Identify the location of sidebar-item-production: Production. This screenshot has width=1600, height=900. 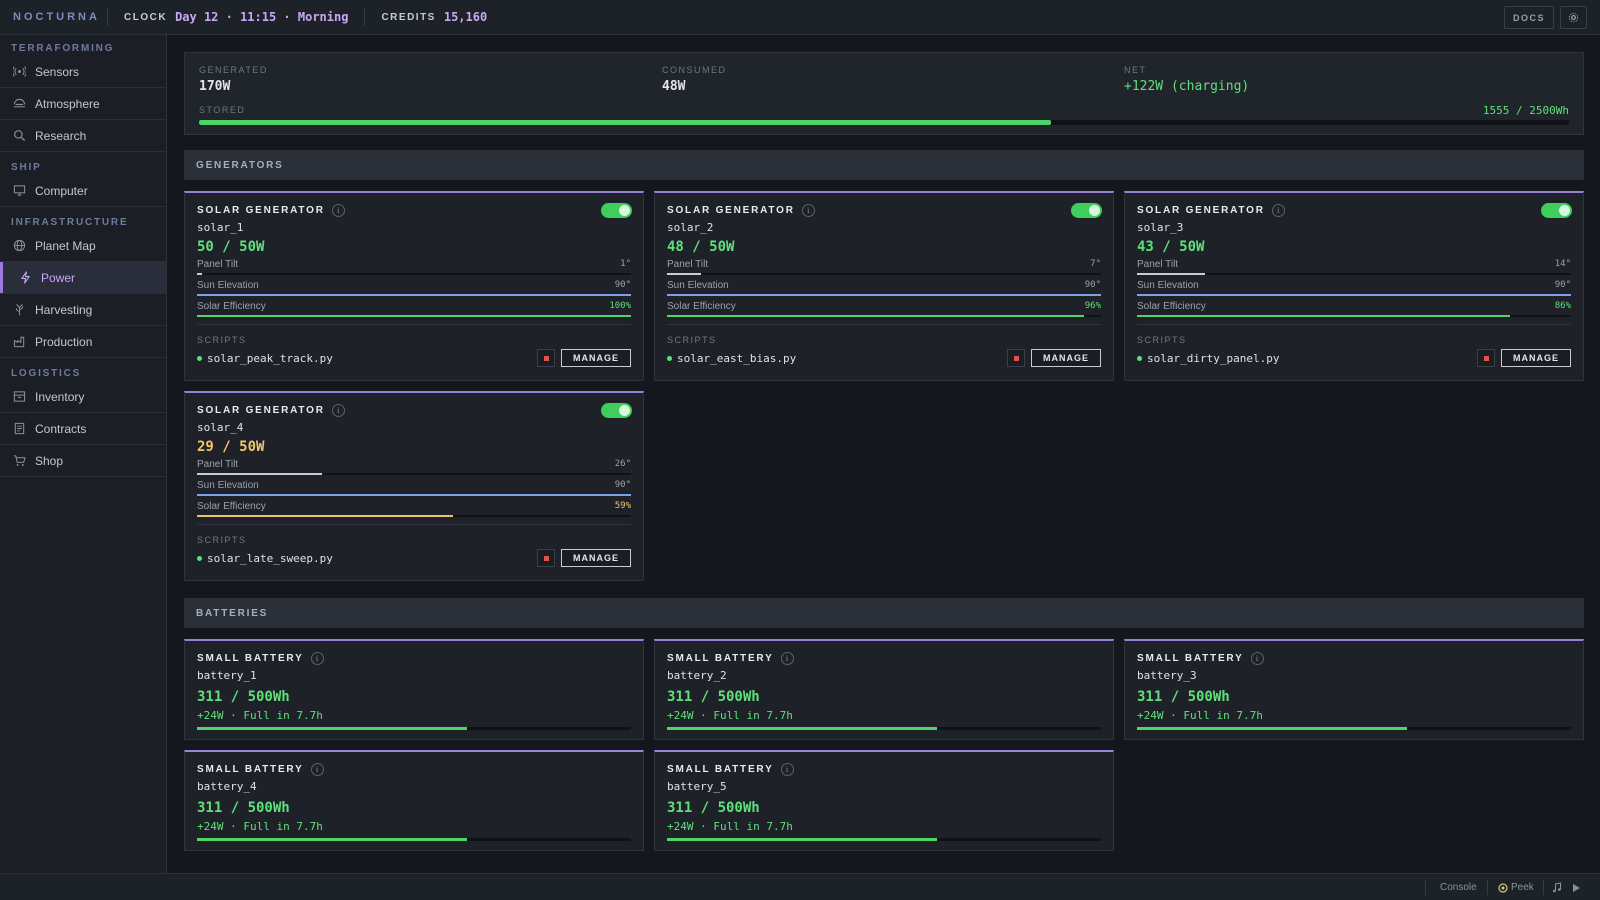
(83, 342).